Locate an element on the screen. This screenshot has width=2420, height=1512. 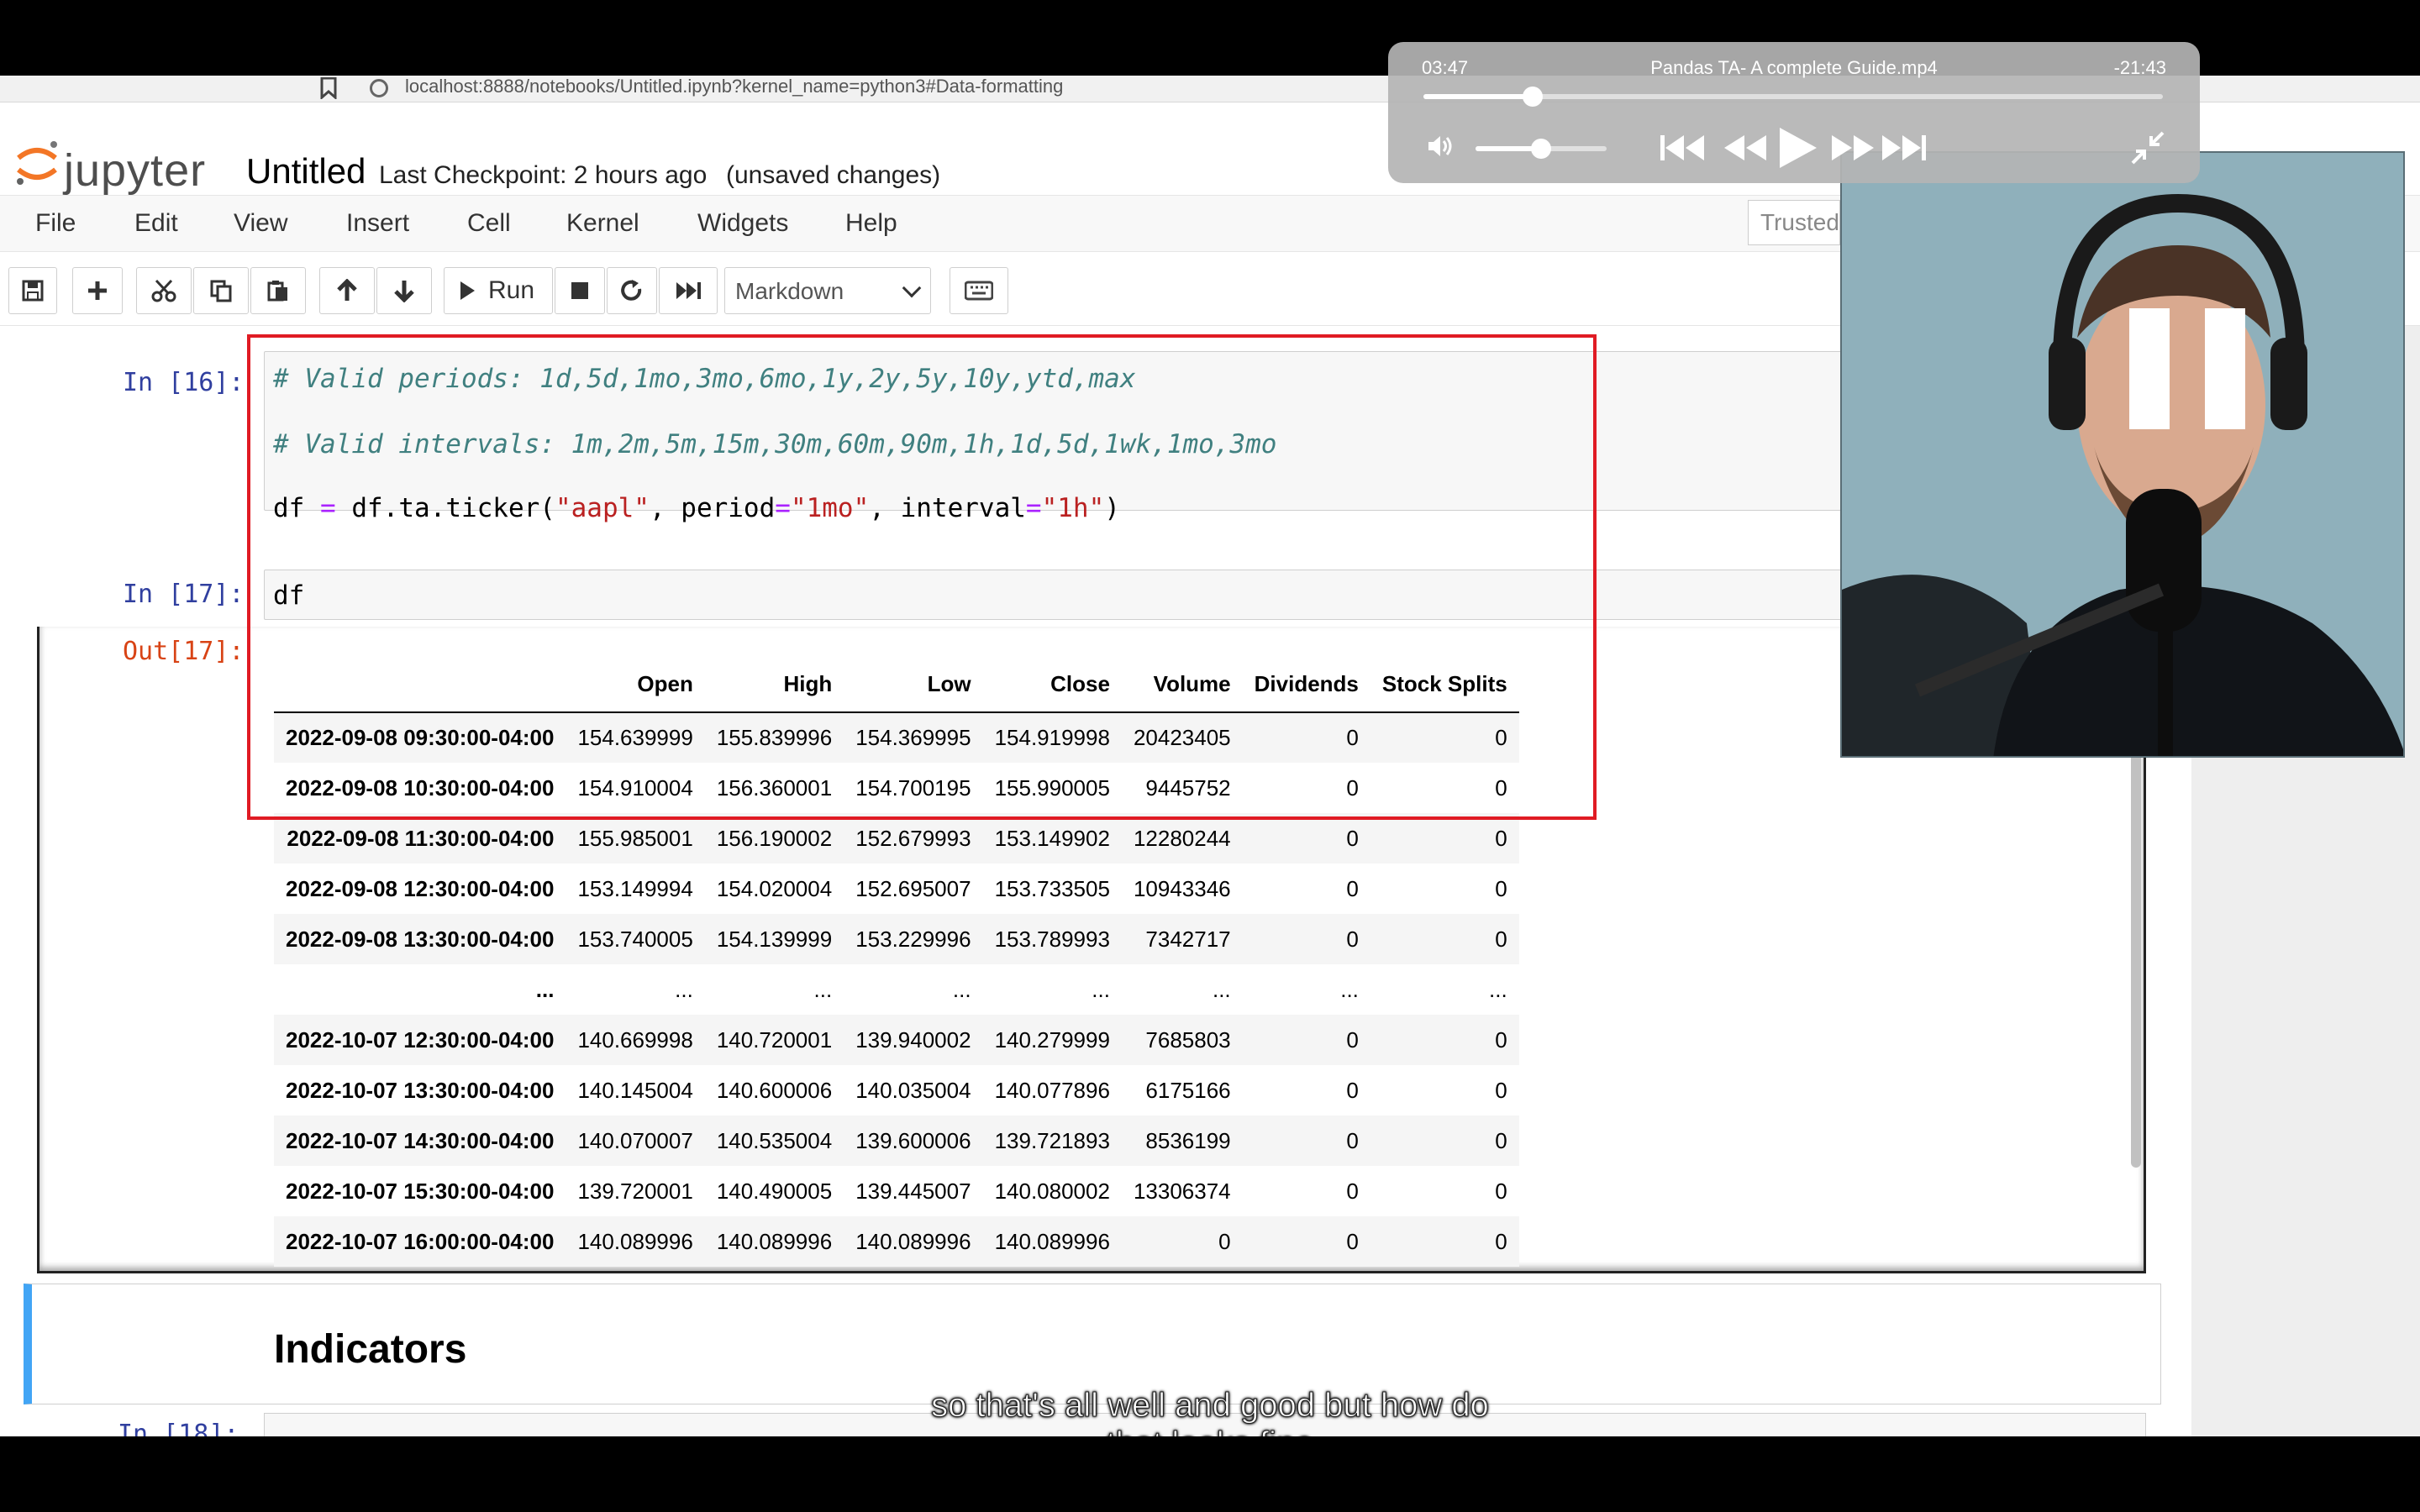
cell-close: 140.279999 is located at coordinates (1052, 1039).